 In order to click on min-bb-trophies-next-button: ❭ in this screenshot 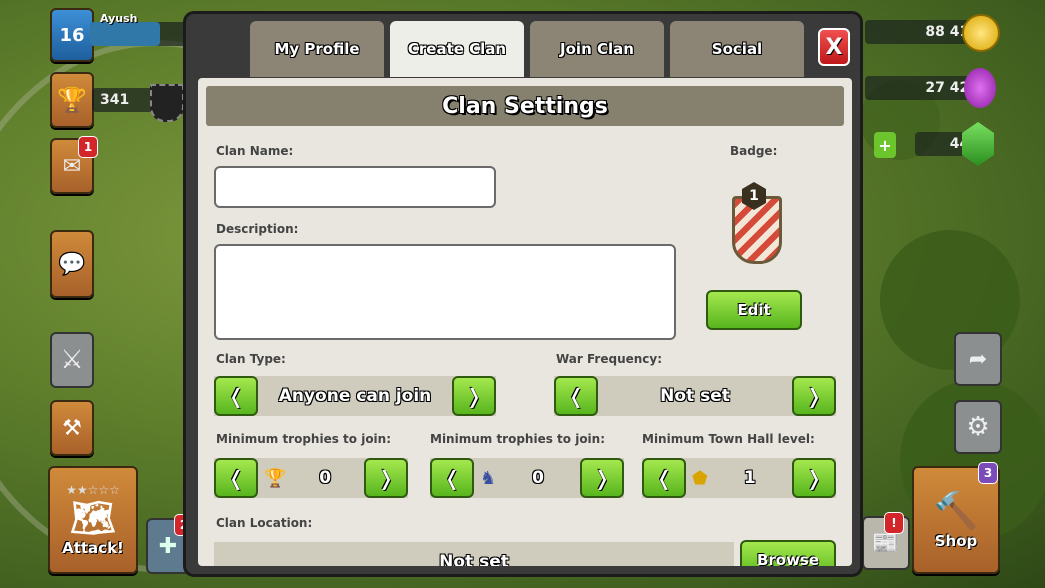, I will do `click(602, 478)`.